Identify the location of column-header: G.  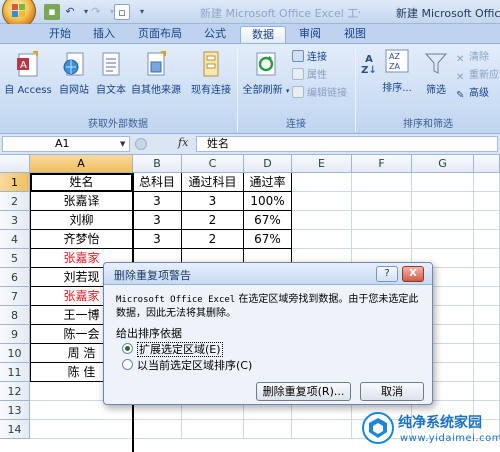
(443, 164).